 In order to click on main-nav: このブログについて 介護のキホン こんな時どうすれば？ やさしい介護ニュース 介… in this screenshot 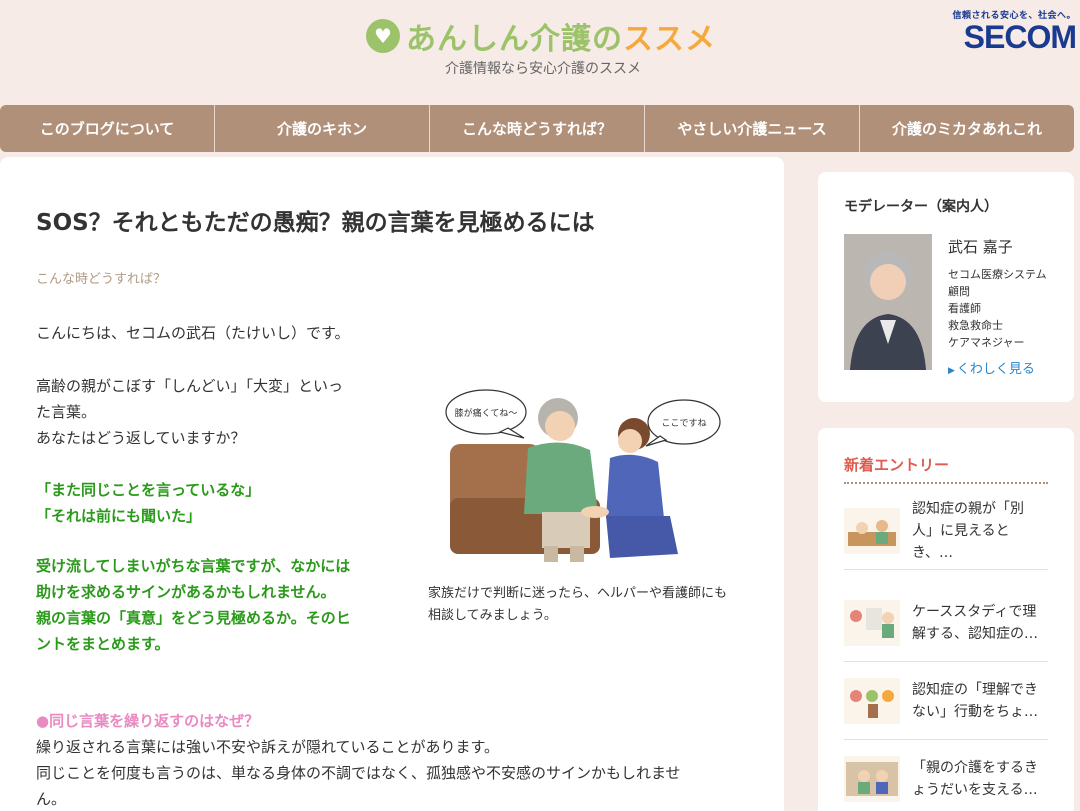, I will do `click(537, 128)`.